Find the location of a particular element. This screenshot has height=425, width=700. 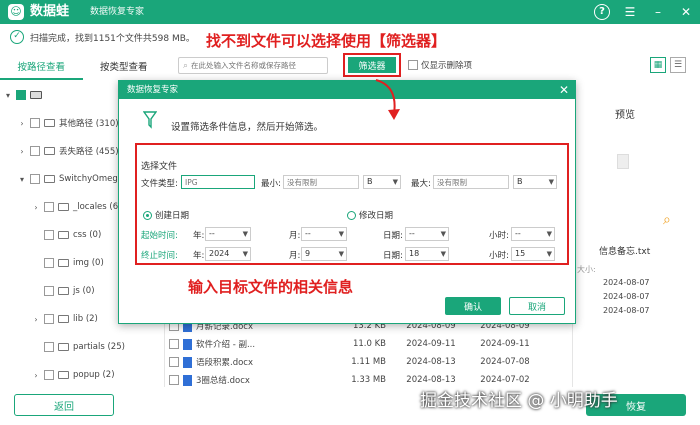

app-name: 数据蛙 is located at coordinates (50, 11).